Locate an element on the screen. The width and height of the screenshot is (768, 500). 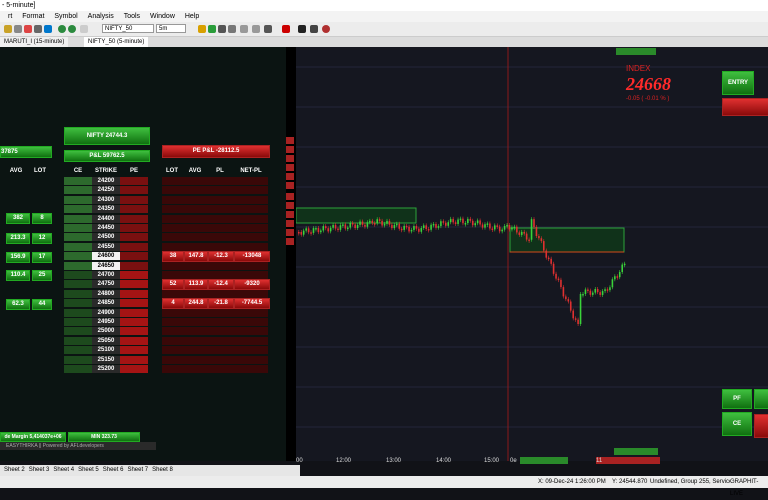
refresh-icon is located at coordinates (84, 29).